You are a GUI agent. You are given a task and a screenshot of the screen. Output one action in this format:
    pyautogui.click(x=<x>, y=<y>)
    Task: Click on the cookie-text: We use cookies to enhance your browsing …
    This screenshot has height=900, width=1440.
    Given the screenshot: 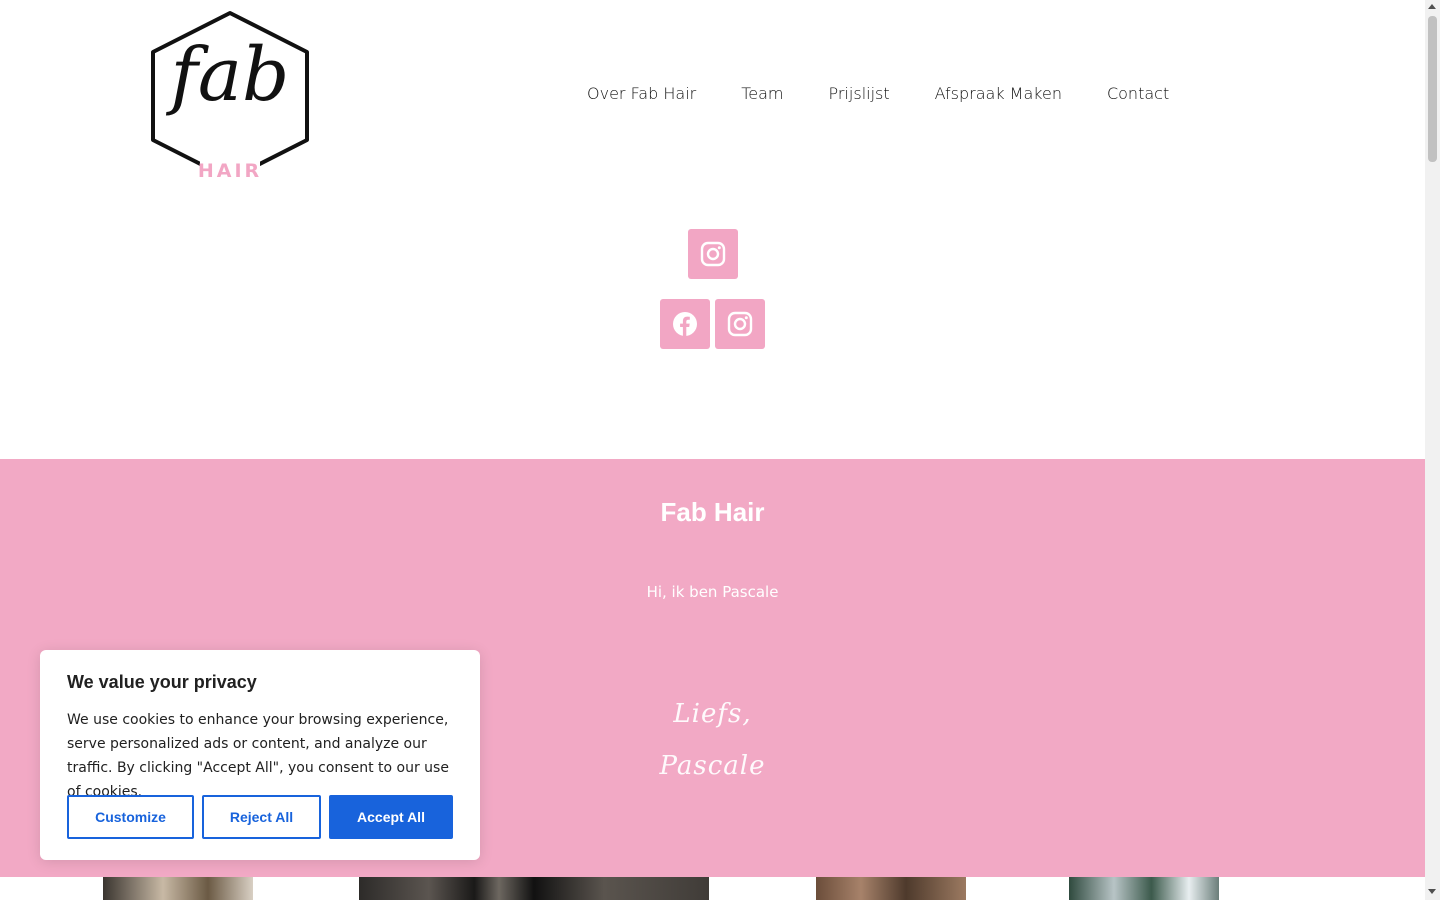 What is the action you would take?
    pyautogui.click(x=258, y=756)
    